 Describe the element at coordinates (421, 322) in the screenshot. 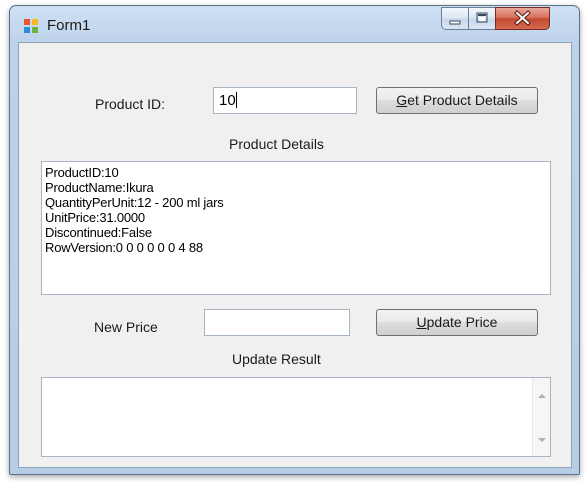

I see `update-button-mnemonic: U` at that location.